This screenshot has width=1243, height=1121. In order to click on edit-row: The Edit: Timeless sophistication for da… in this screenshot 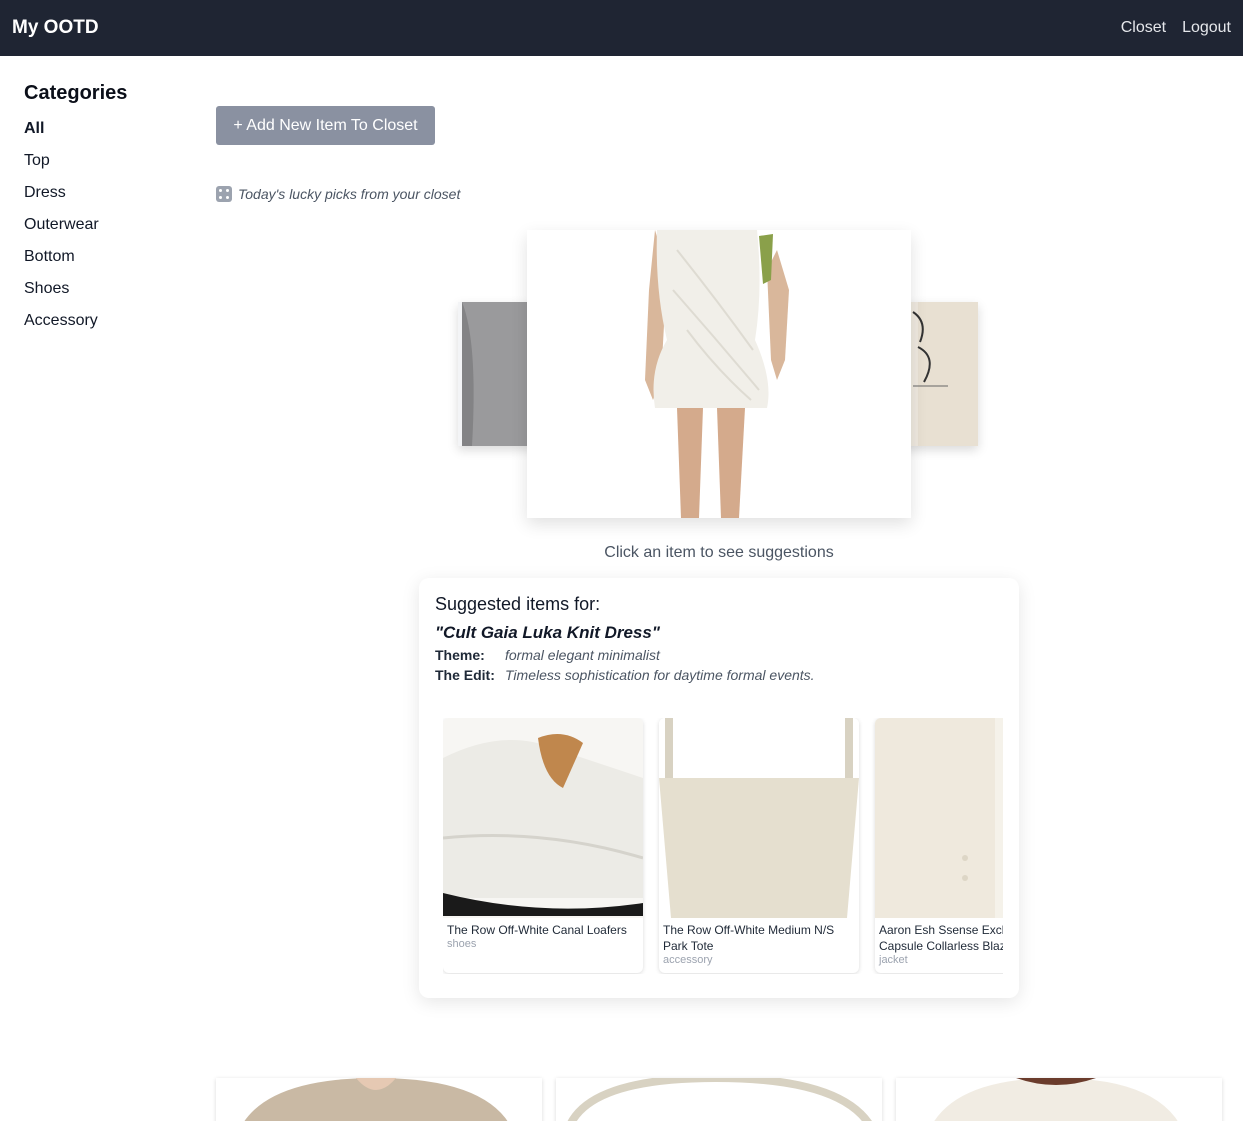, I will do `click(719, 675)`.